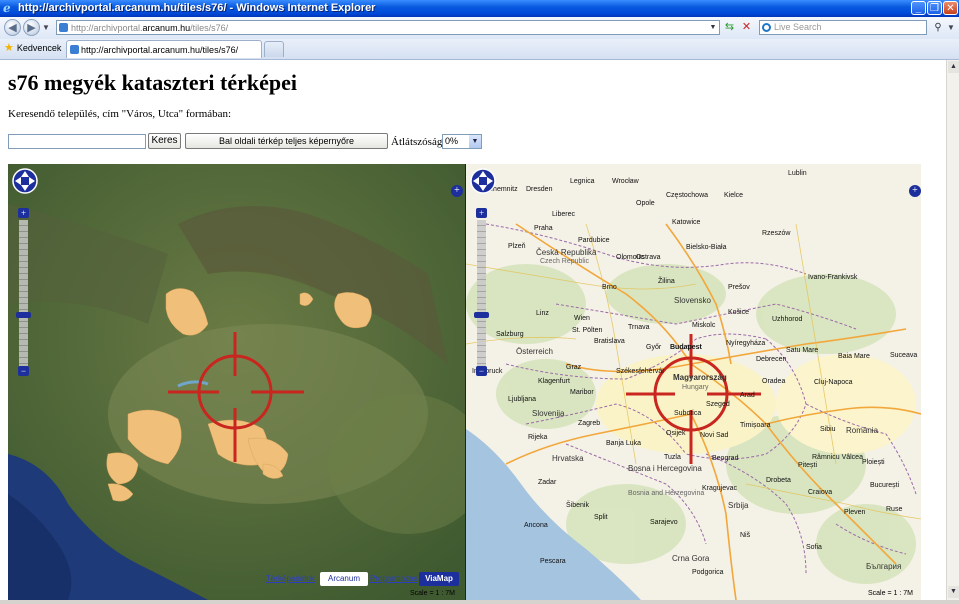  I want to click on city-label: Kragujevac, so click(720, 488).